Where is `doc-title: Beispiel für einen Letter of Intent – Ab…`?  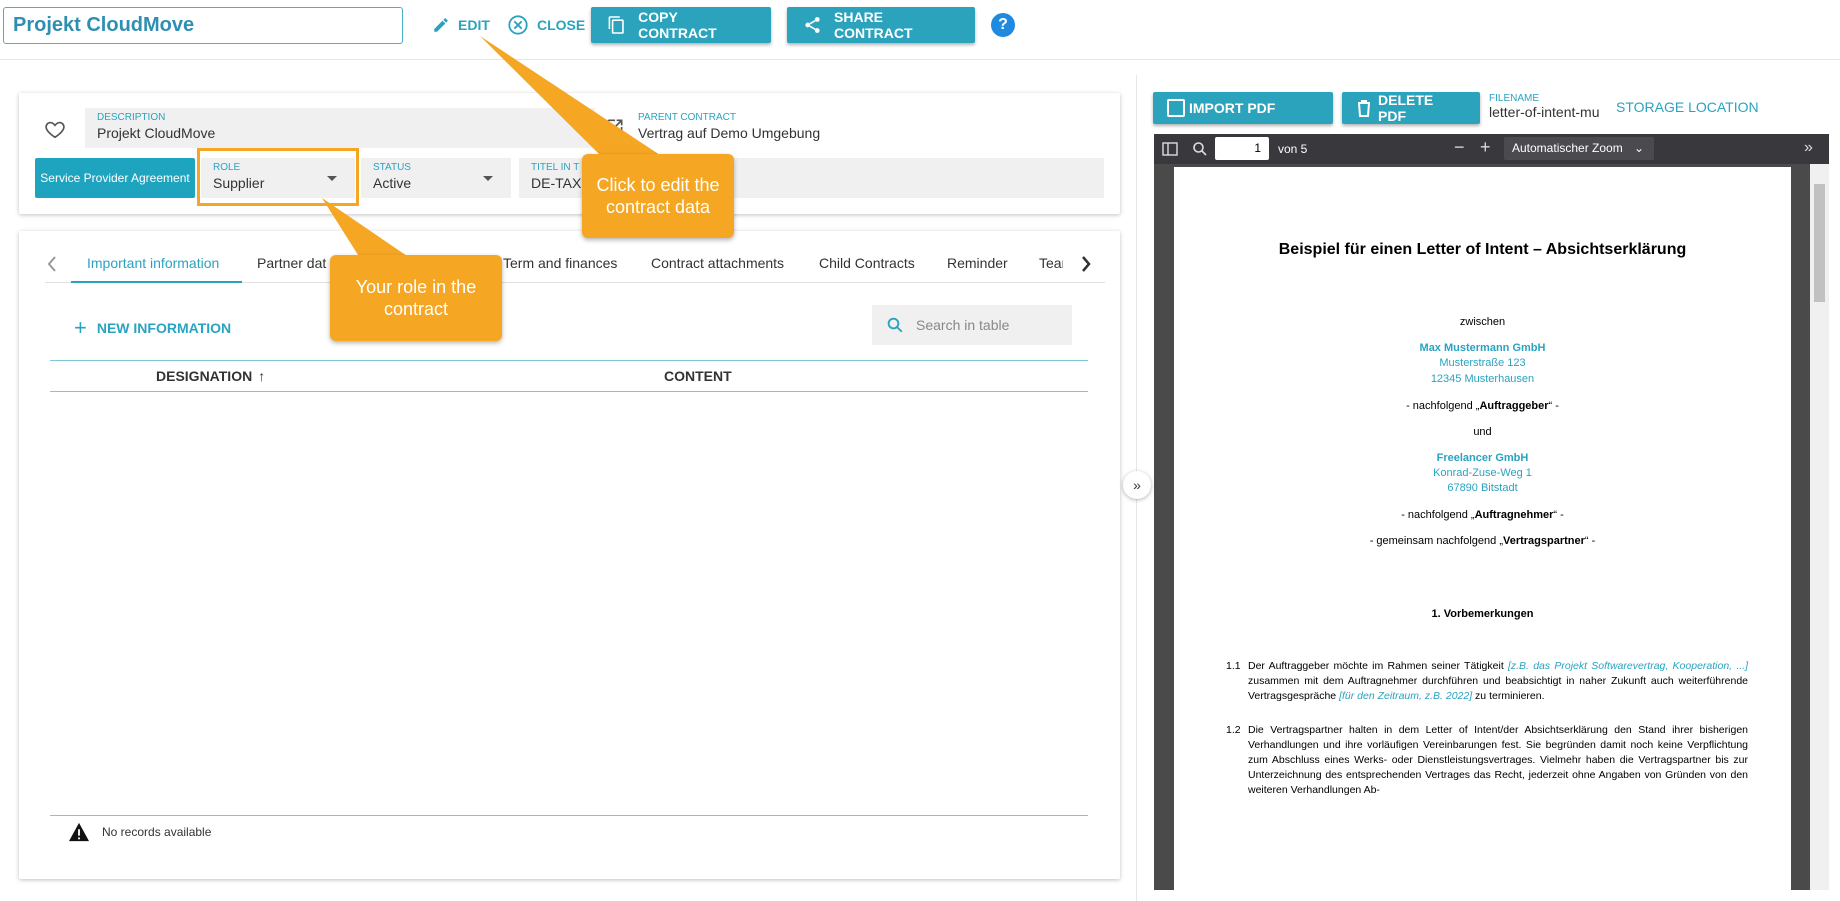
doc-title: Beispiel für einen Letter of Intent – Ab… is located at coordinates (1482, 249).